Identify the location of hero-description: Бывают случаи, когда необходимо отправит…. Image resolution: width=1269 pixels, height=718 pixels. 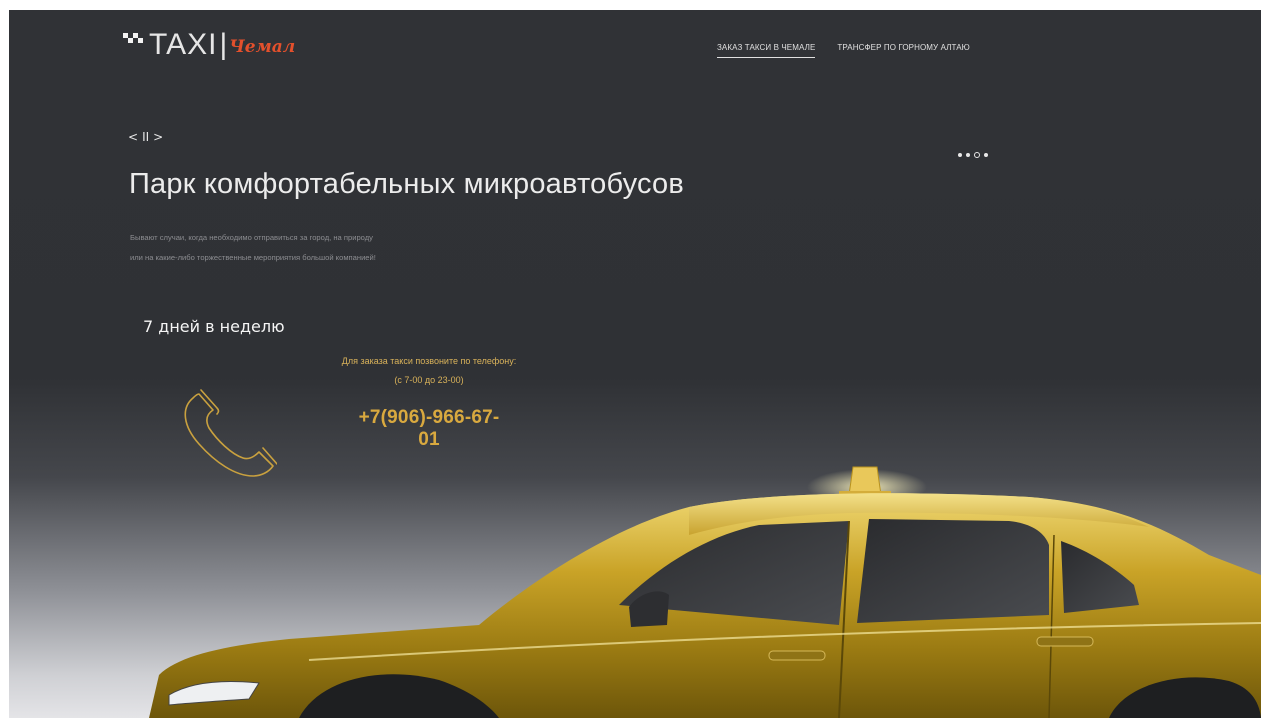
(345, 248).